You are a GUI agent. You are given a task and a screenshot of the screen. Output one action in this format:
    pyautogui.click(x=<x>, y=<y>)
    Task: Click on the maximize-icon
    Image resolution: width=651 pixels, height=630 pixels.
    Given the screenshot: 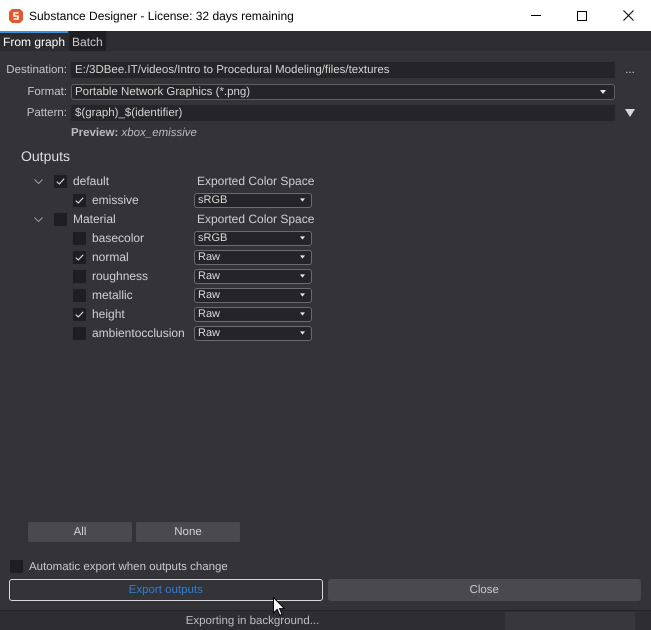 What is the action you would take?
    pyautogui.click(x=582, y=15)
    